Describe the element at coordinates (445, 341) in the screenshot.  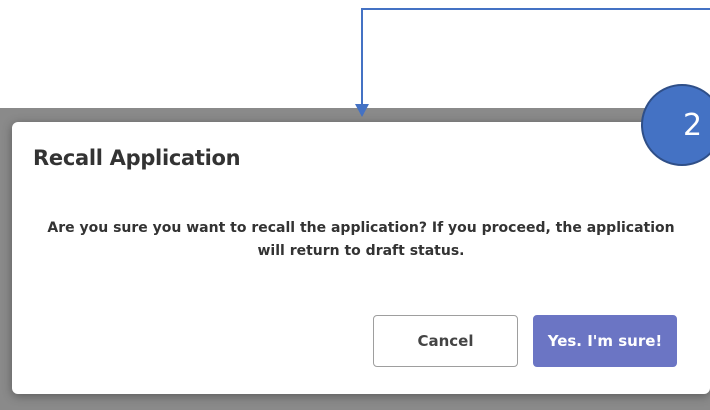
I see `cancel-button: Cancel` at that location.